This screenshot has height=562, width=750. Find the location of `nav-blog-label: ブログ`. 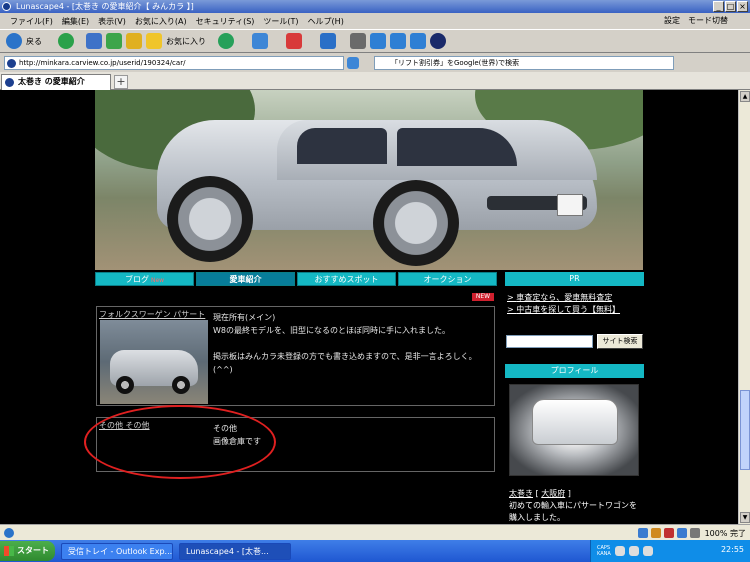

nav-blog-label: ブログ is located at coordinates (136, 279).